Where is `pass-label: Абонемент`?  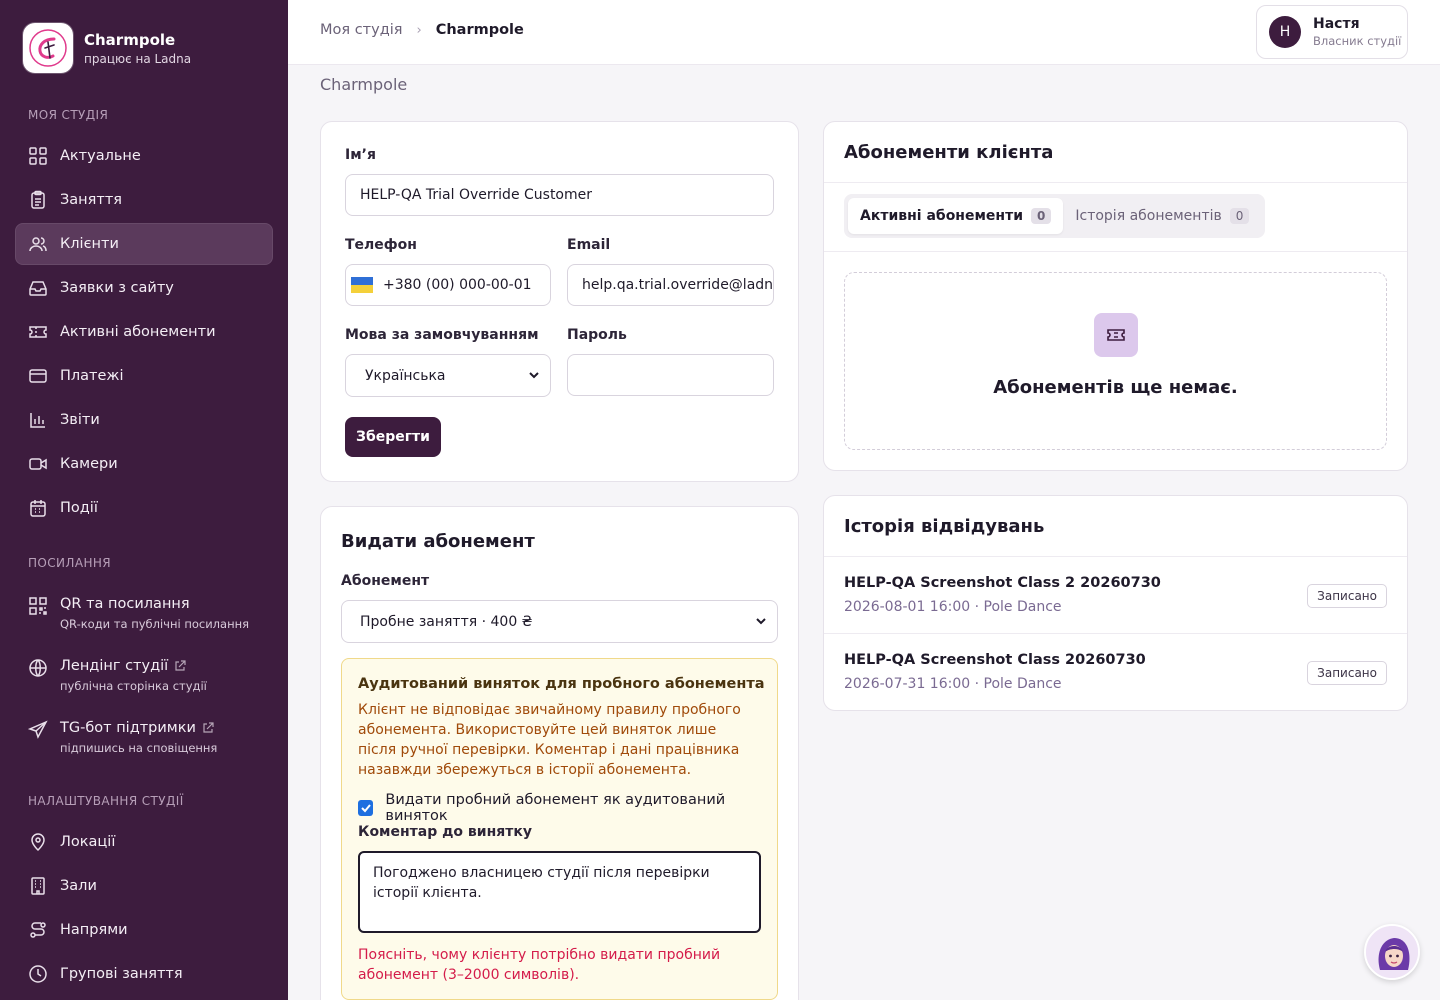
pass-label: Абонемент is located at coordinates (385, 581).